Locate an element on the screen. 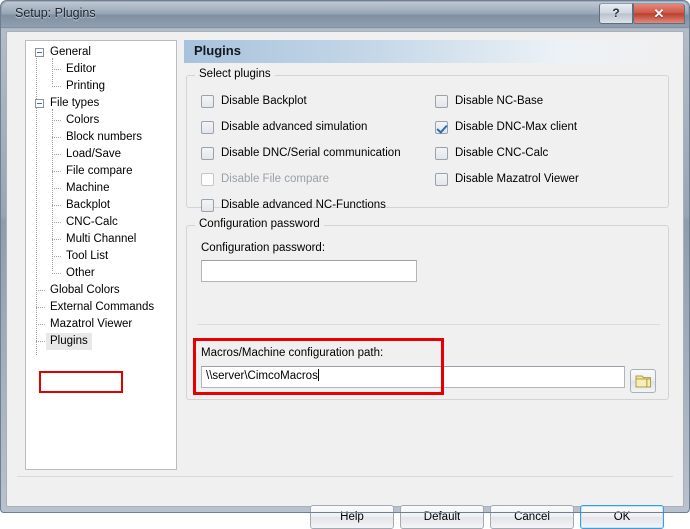 The width and height of the screenshot is (690, 529). configuration-password-label: Configuration password: is located at coordinates (263, 248).